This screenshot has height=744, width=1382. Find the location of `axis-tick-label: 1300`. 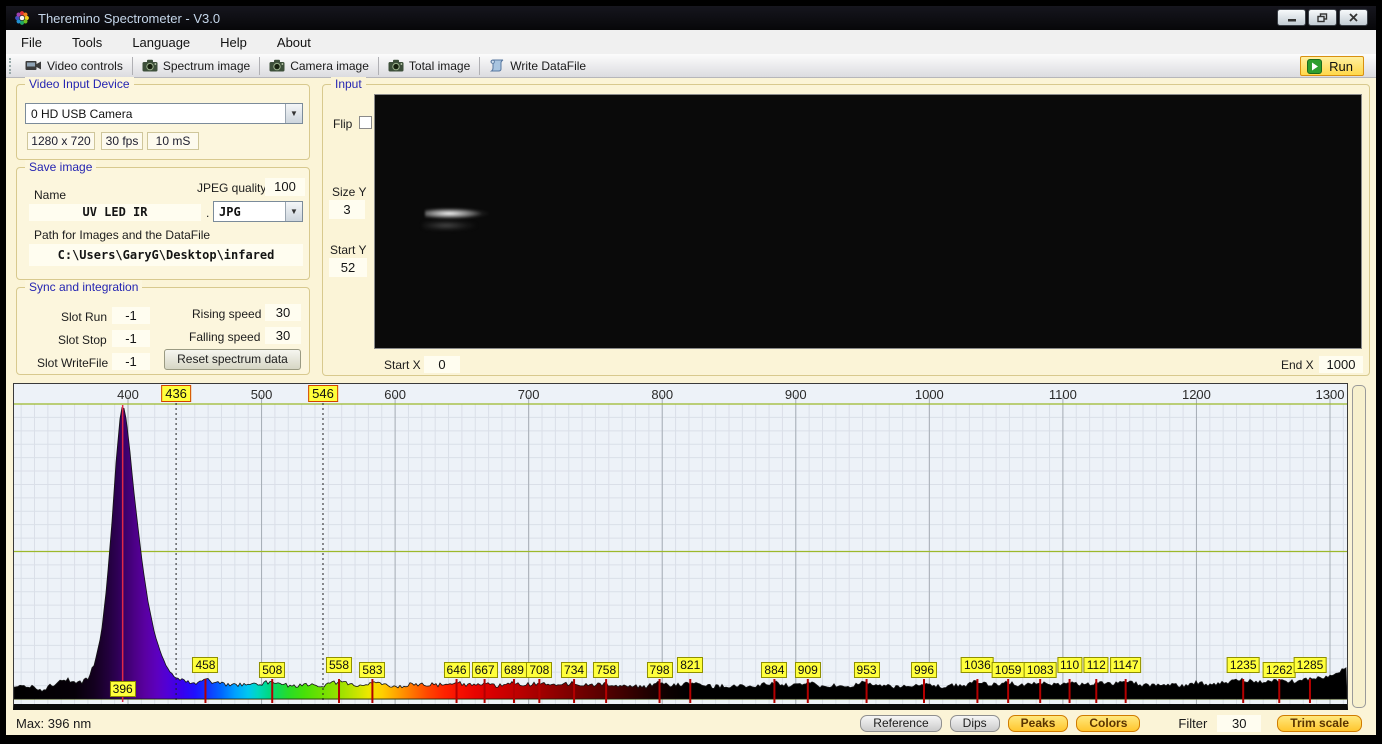

axis-tick-label: 1300 is located at coordinates (1330, 394).